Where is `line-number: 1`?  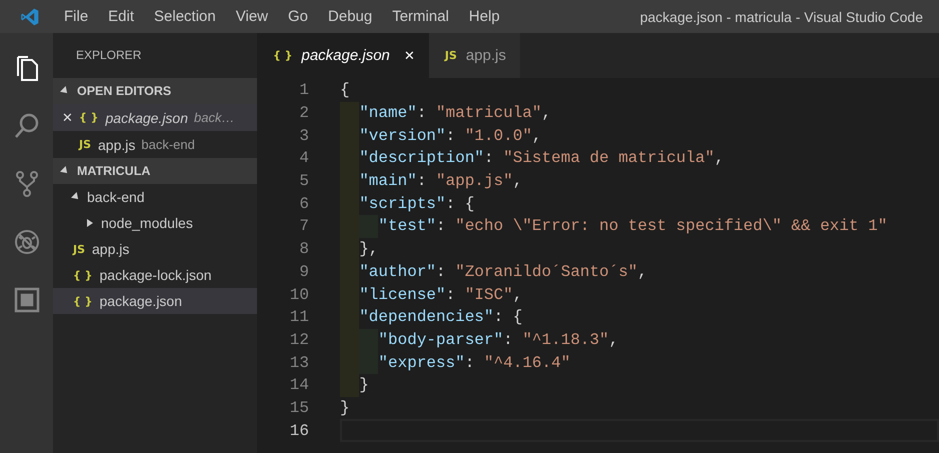 line-number: 1 is located at coordinates (304, 90).